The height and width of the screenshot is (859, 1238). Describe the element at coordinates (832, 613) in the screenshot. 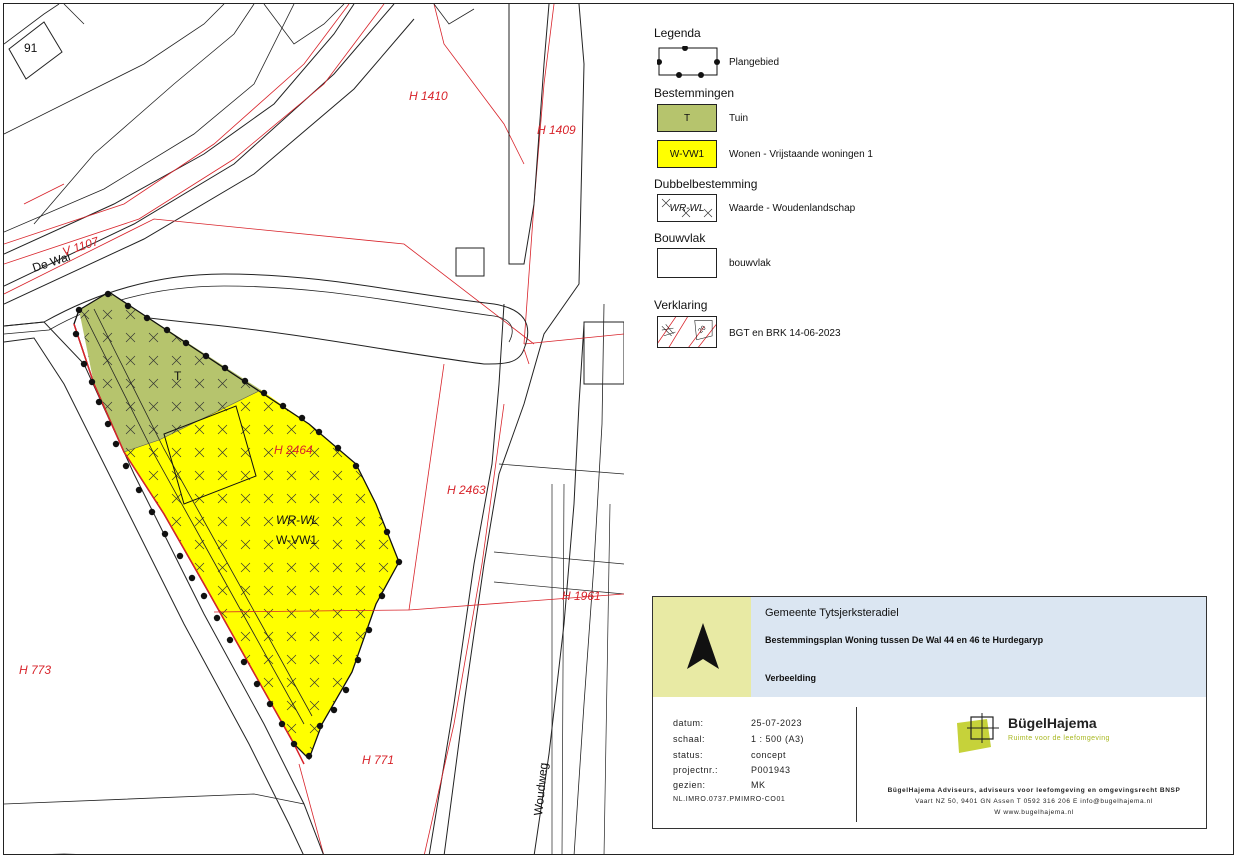

I see `municipality-name: Gemeente Tytsjerksteradiel` at that location.